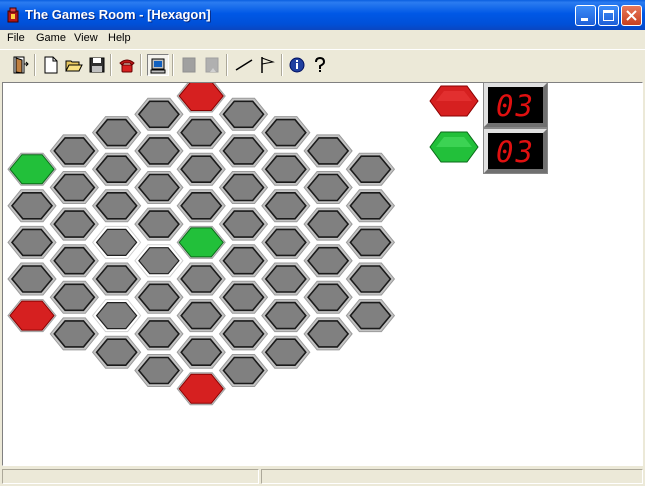 The height and width of the screenshot is (486, 645). I want to click on telephone-icon, so click(127, 66).